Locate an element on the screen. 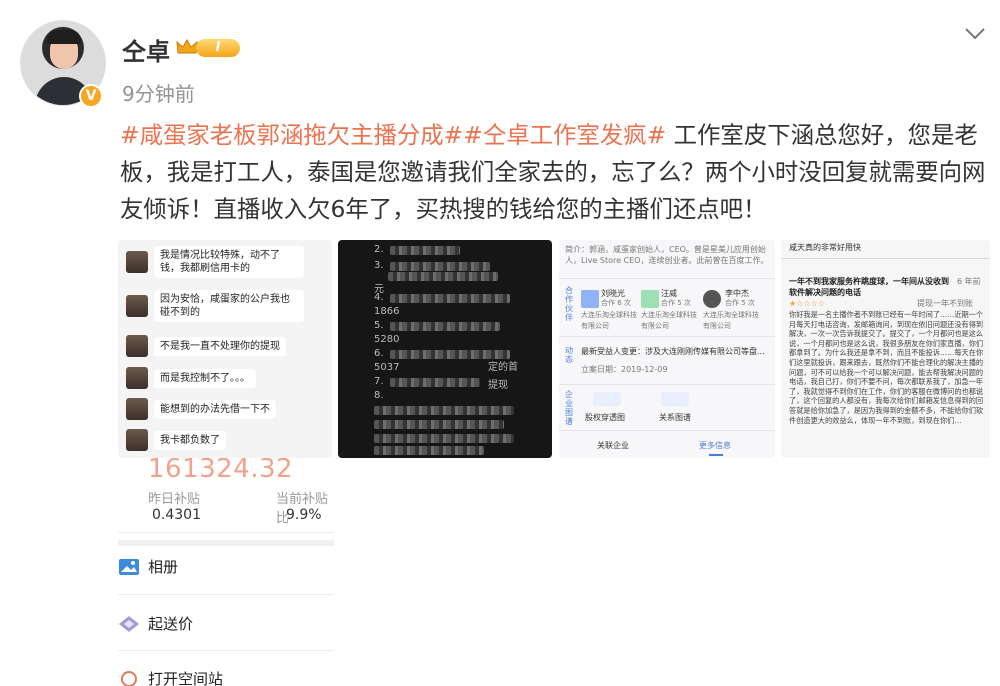  menu-min-price: 起送价 is located at coordinates (155, 623).